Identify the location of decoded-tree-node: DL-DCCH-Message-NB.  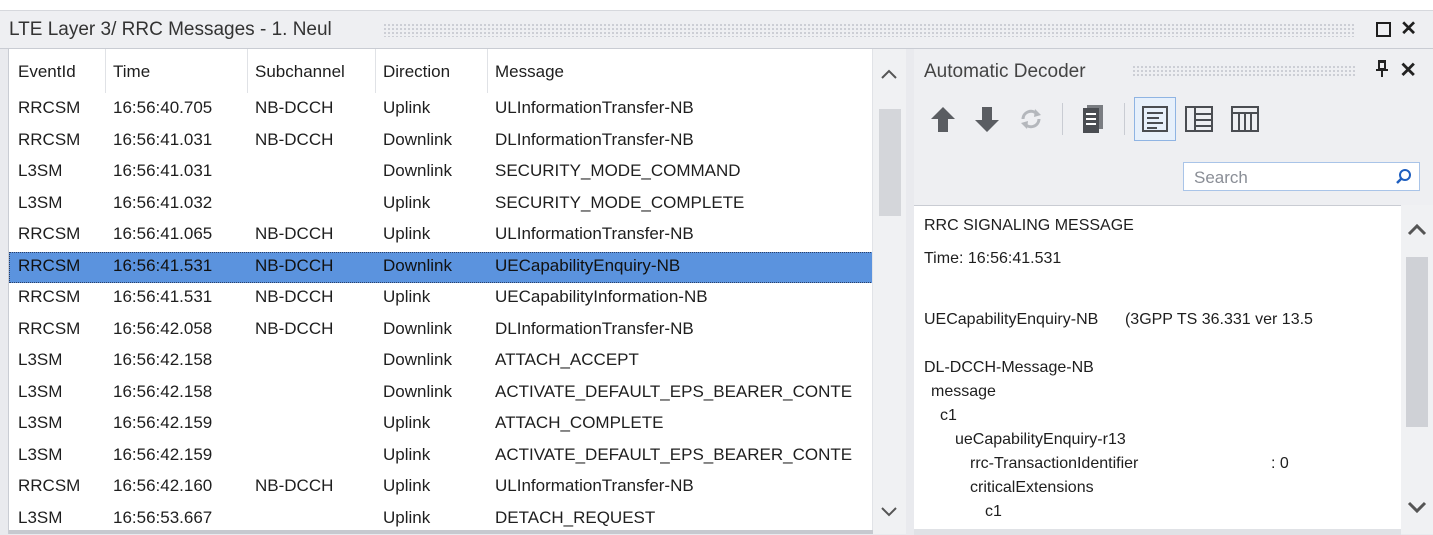
(1009, 367).